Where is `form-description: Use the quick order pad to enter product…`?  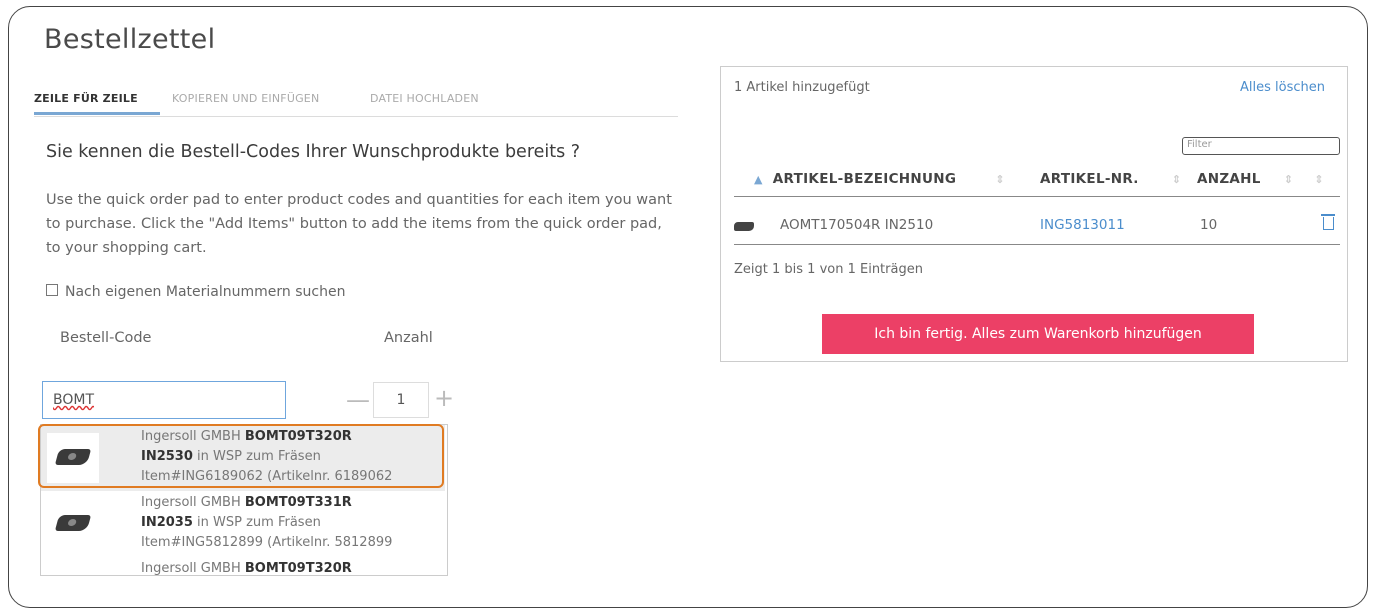 form-description: Use the quick order pad to enter product… is located at coordinates (359, 224).